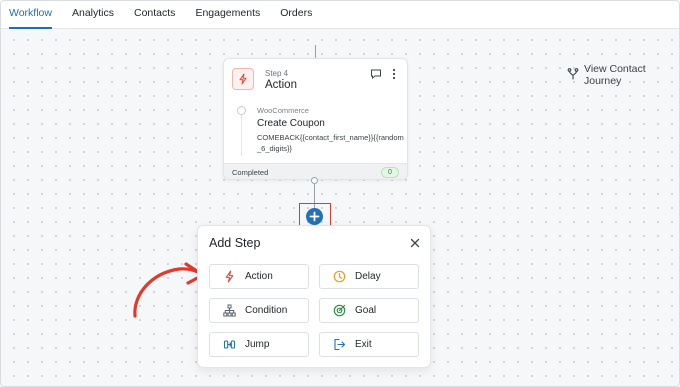 The width and height of the screenshot is (680, 387). What do you see at coordinates (227, 15) in the screenshot?
I see `tab-engagements: Engagements` at bounding box center [227, 15].